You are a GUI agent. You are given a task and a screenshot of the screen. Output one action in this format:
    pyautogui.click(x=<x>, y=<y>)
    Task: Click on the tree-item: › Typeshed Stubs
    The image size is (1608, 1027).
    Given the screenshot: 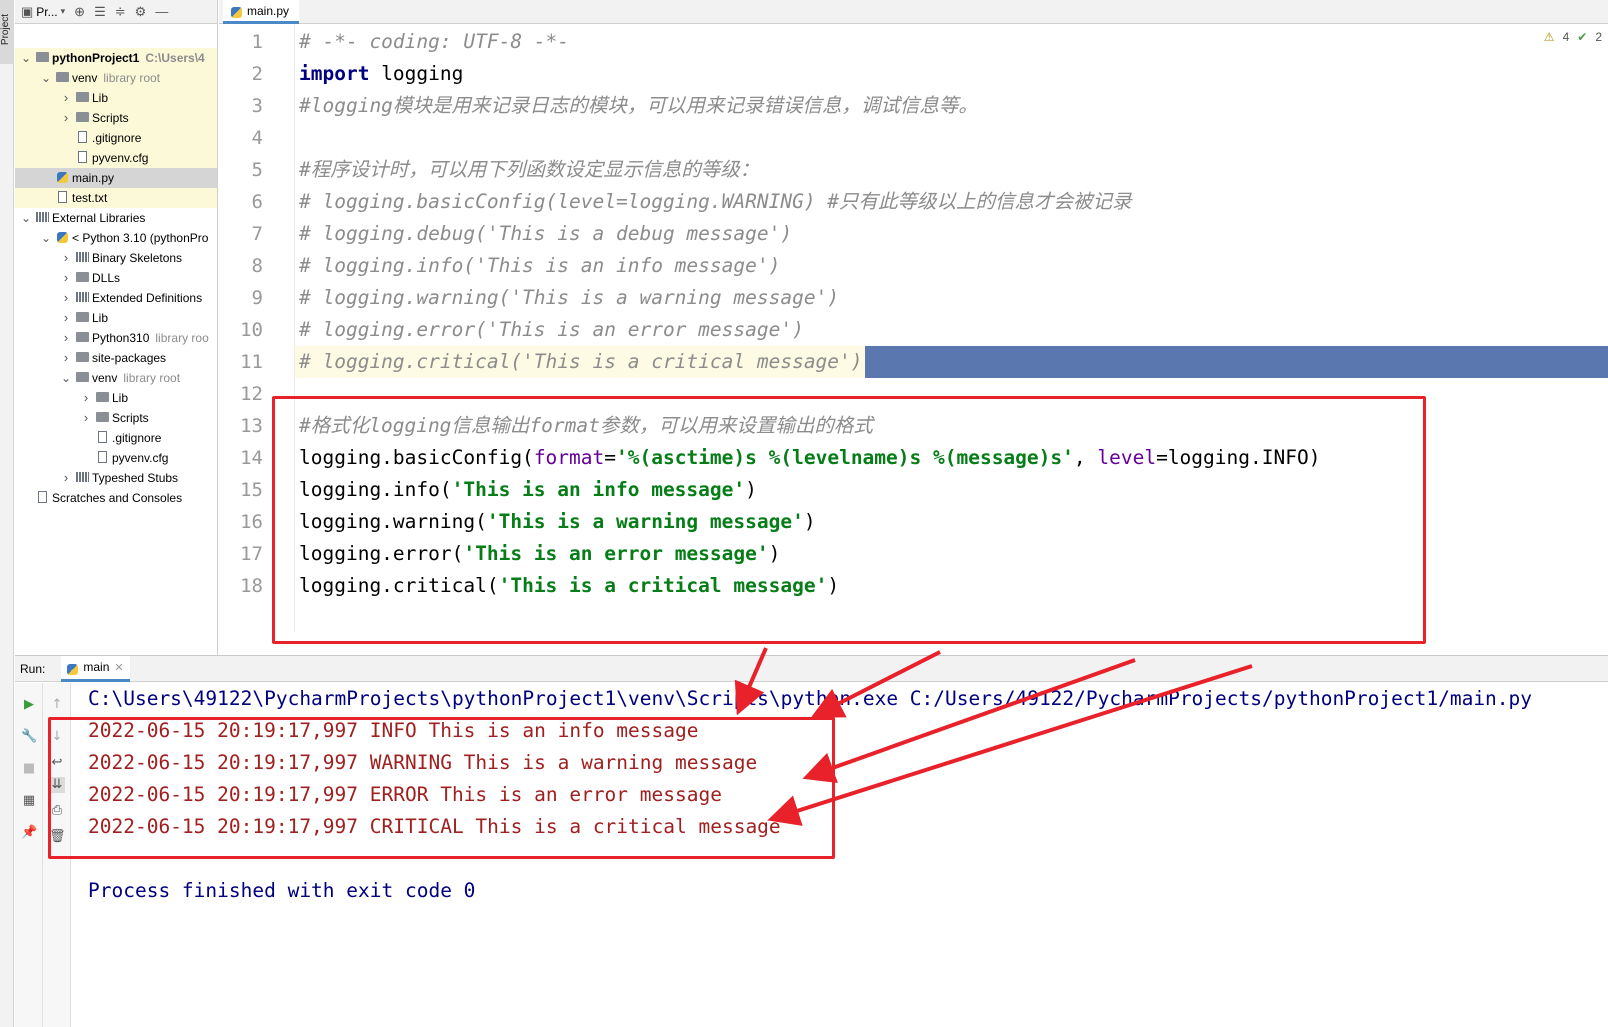 What is the action you would take?
    pyautogui.click(x=116, y=478)
    